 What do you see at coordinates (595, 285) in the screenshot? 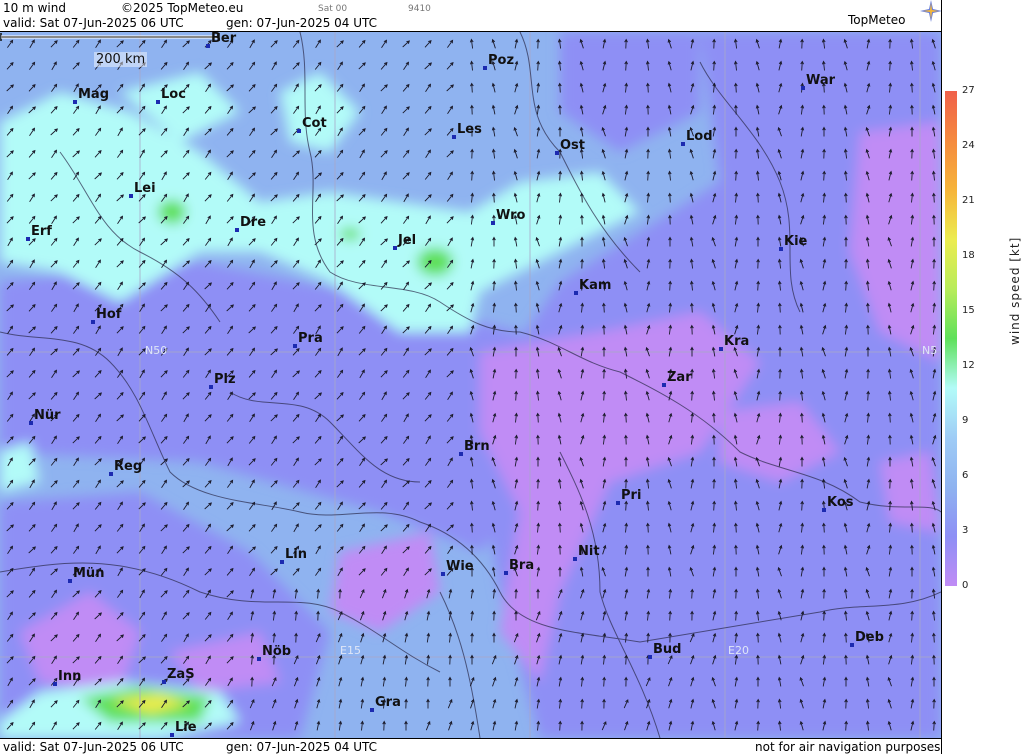
I see `city-label: Kam` at bounding box center [595, 285].